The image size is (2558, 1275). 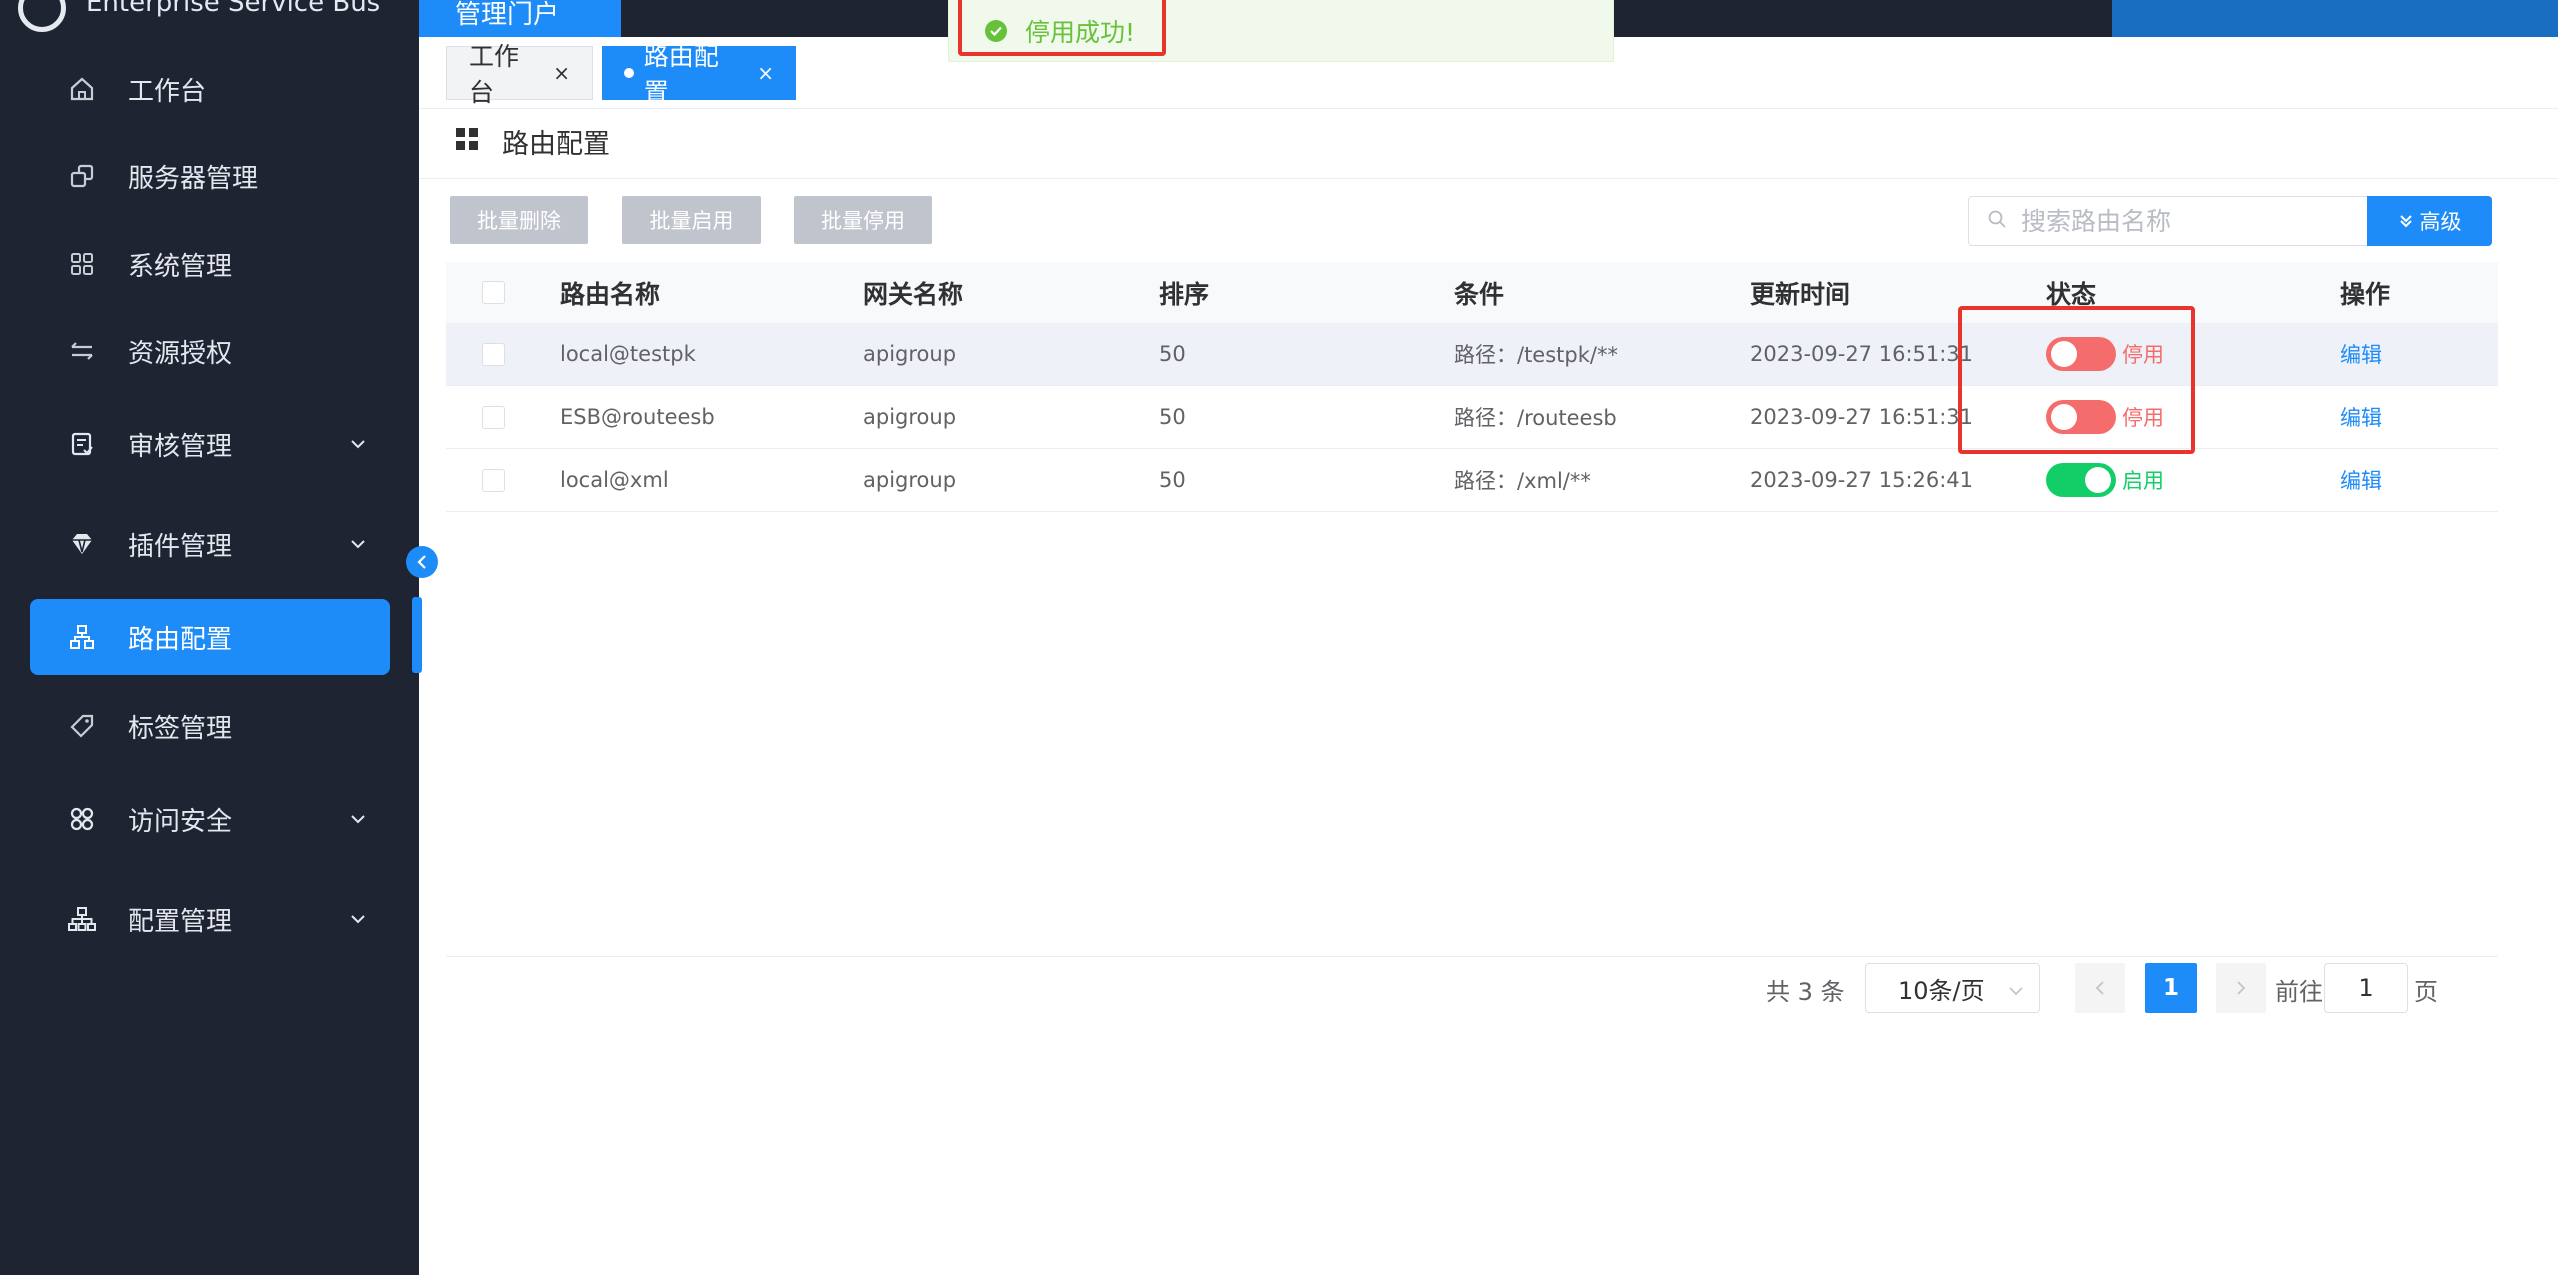 I want to click on chevron-right-icon, so click(x=2241, y=988).